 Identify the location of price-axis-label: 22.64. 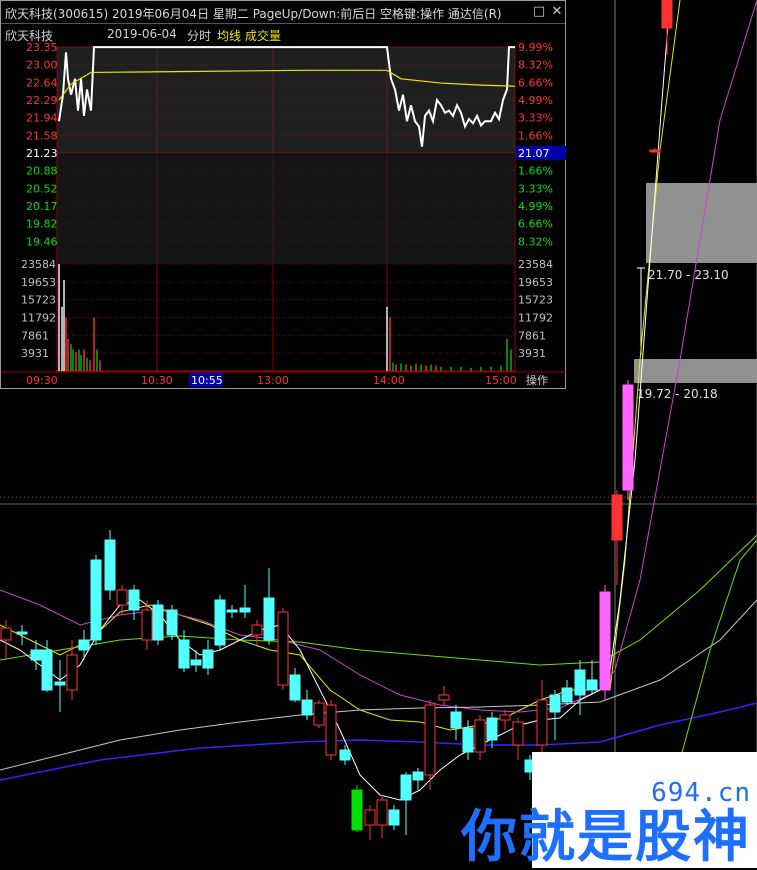
(42, 82).